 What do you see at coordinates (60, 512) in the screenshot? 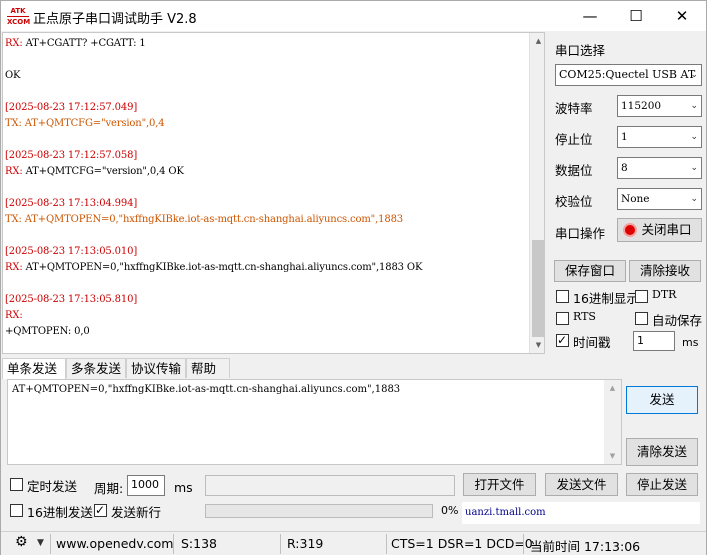
I see `hex-send-label: 16进制发送` at bounding box center [60, 512].